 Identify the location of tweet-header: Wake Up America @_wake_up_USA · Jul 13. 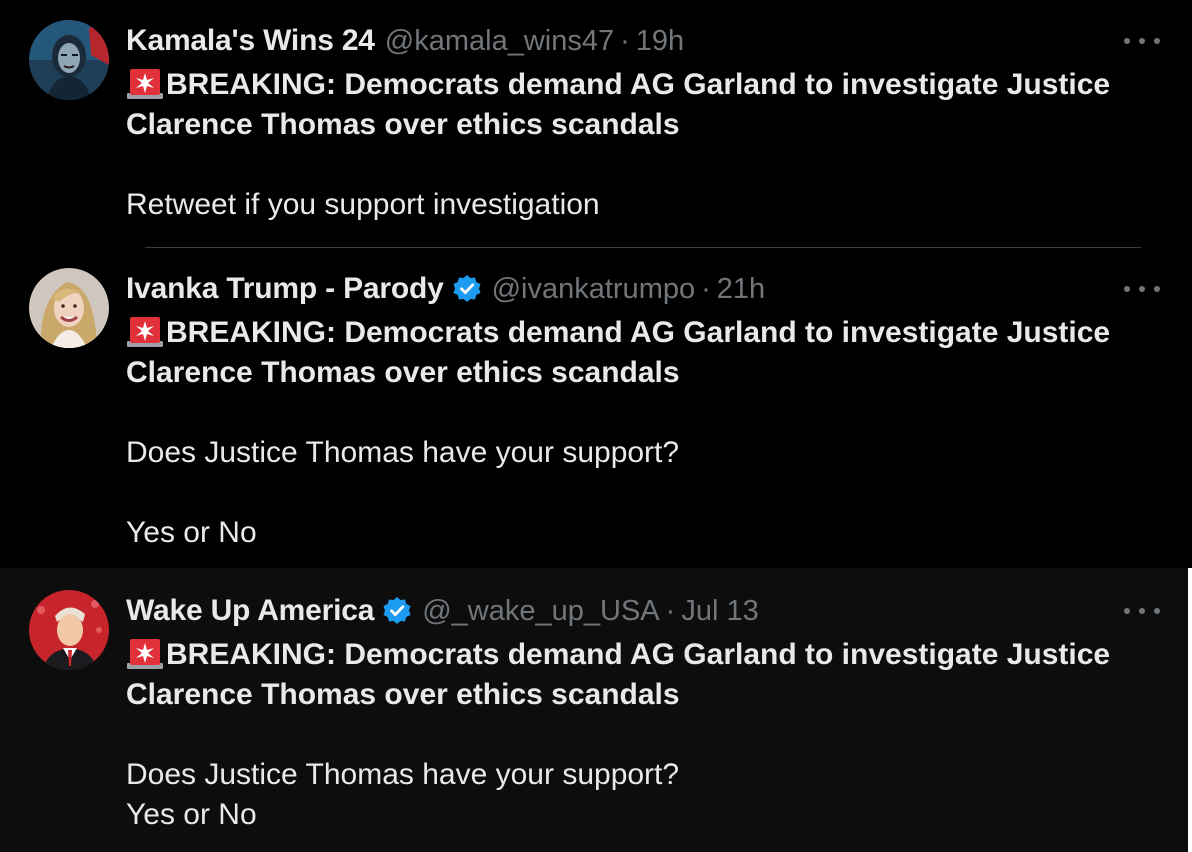
(442, 611).